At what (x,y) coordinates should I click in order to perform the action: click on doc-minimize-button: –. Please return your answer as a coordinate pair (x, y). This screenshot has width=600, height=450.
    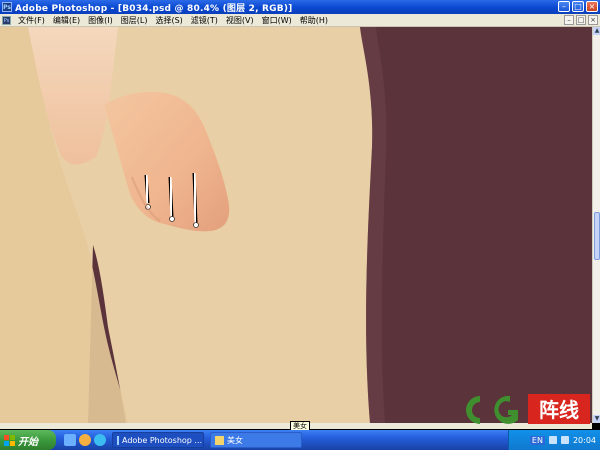
    Looking at the image, I should click on (569, 20).